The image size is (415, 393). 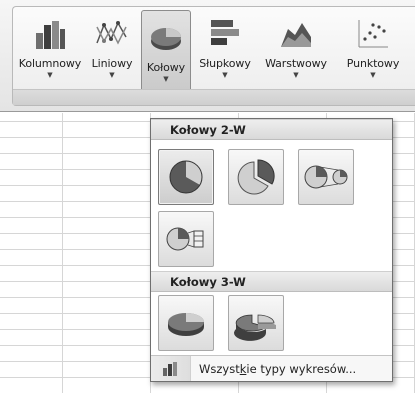 What do you see at coordinates (225, 49) in the screenshot?
I see `bar-chart-button: Słupkowy ▼` at bounding box center [225, 49].